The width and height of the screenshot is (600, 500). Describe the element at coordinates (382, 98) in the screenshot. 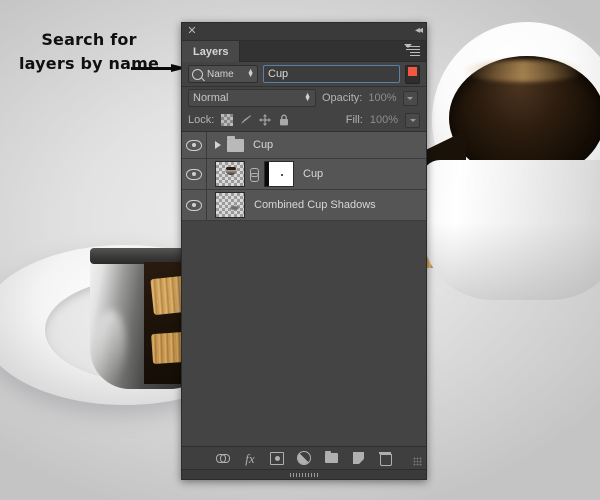

I see `opacity-value: 100%` at that location.